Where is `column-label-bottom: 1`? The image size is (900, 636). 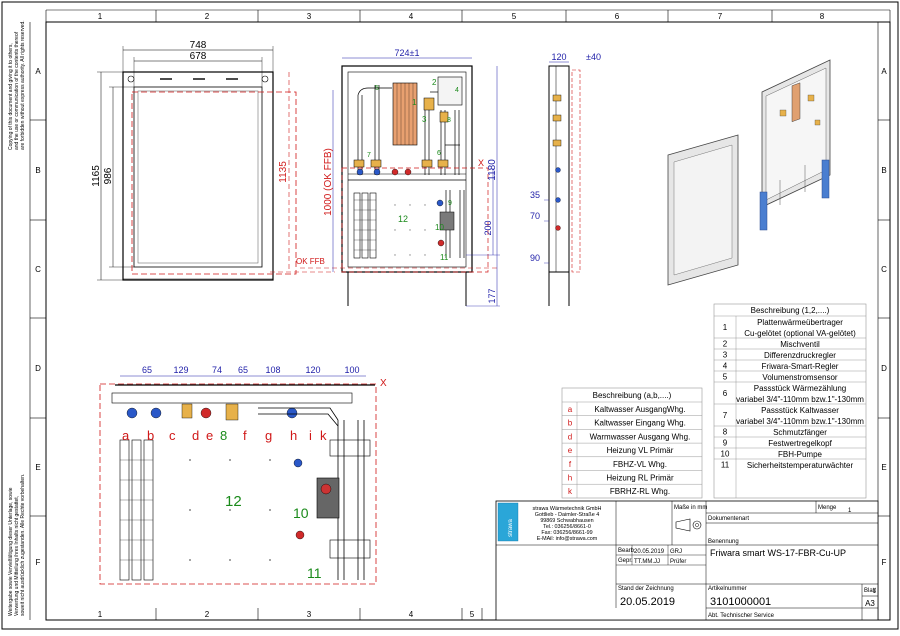
column-label-bottom: 1 is located at coordinates (100, 614).